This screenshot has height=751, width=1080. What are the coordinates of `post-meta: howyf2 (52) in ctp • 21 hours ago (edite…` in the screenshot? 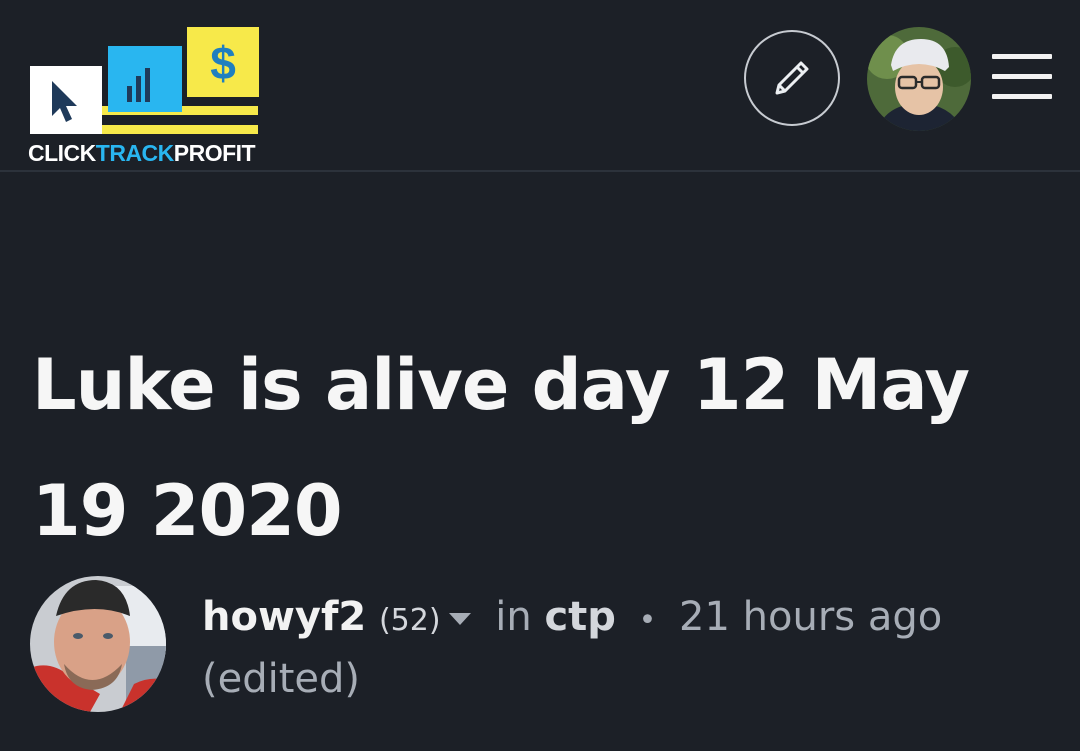 It's located at (582, 648).